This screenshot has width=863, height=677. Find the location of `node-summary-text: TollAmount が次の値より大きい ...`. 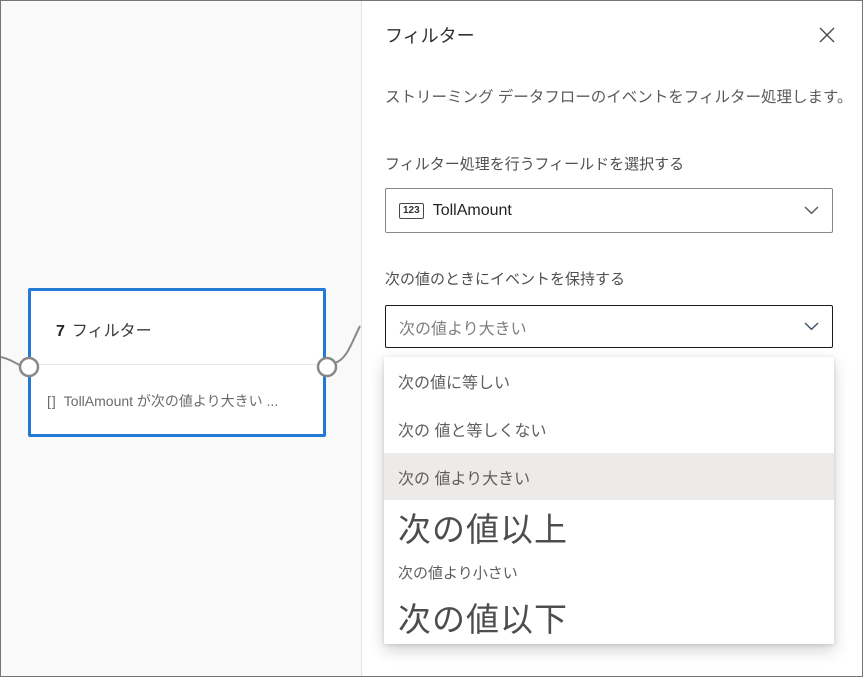

node-summary-text: TollAmount が次の値より大きい ... is located at coordinates (171, 401).